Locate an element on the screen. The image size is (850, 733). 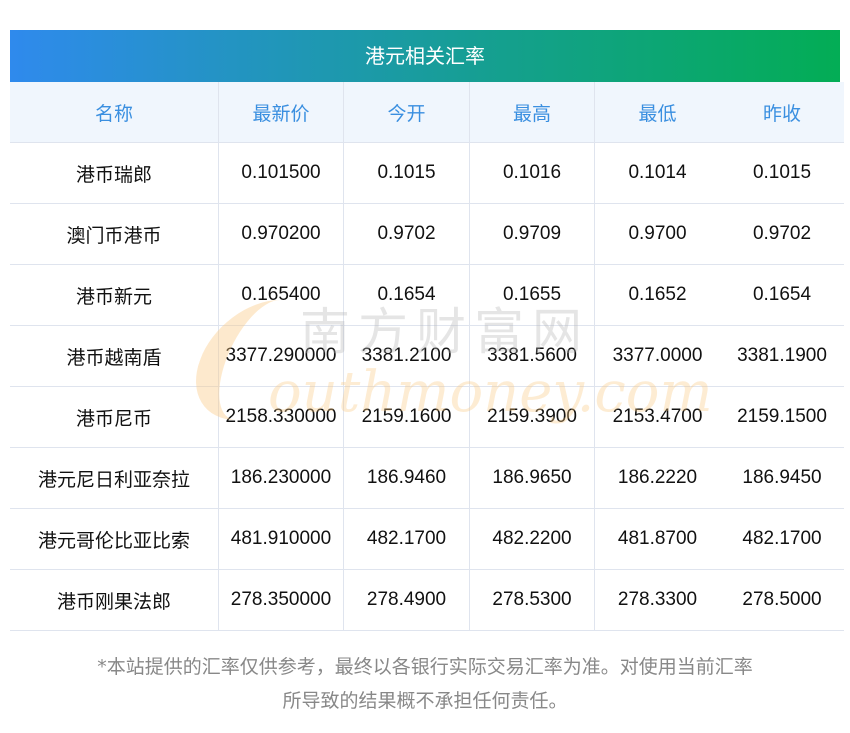
rate-value: 186.9650 is located at coordinates (532, 478).